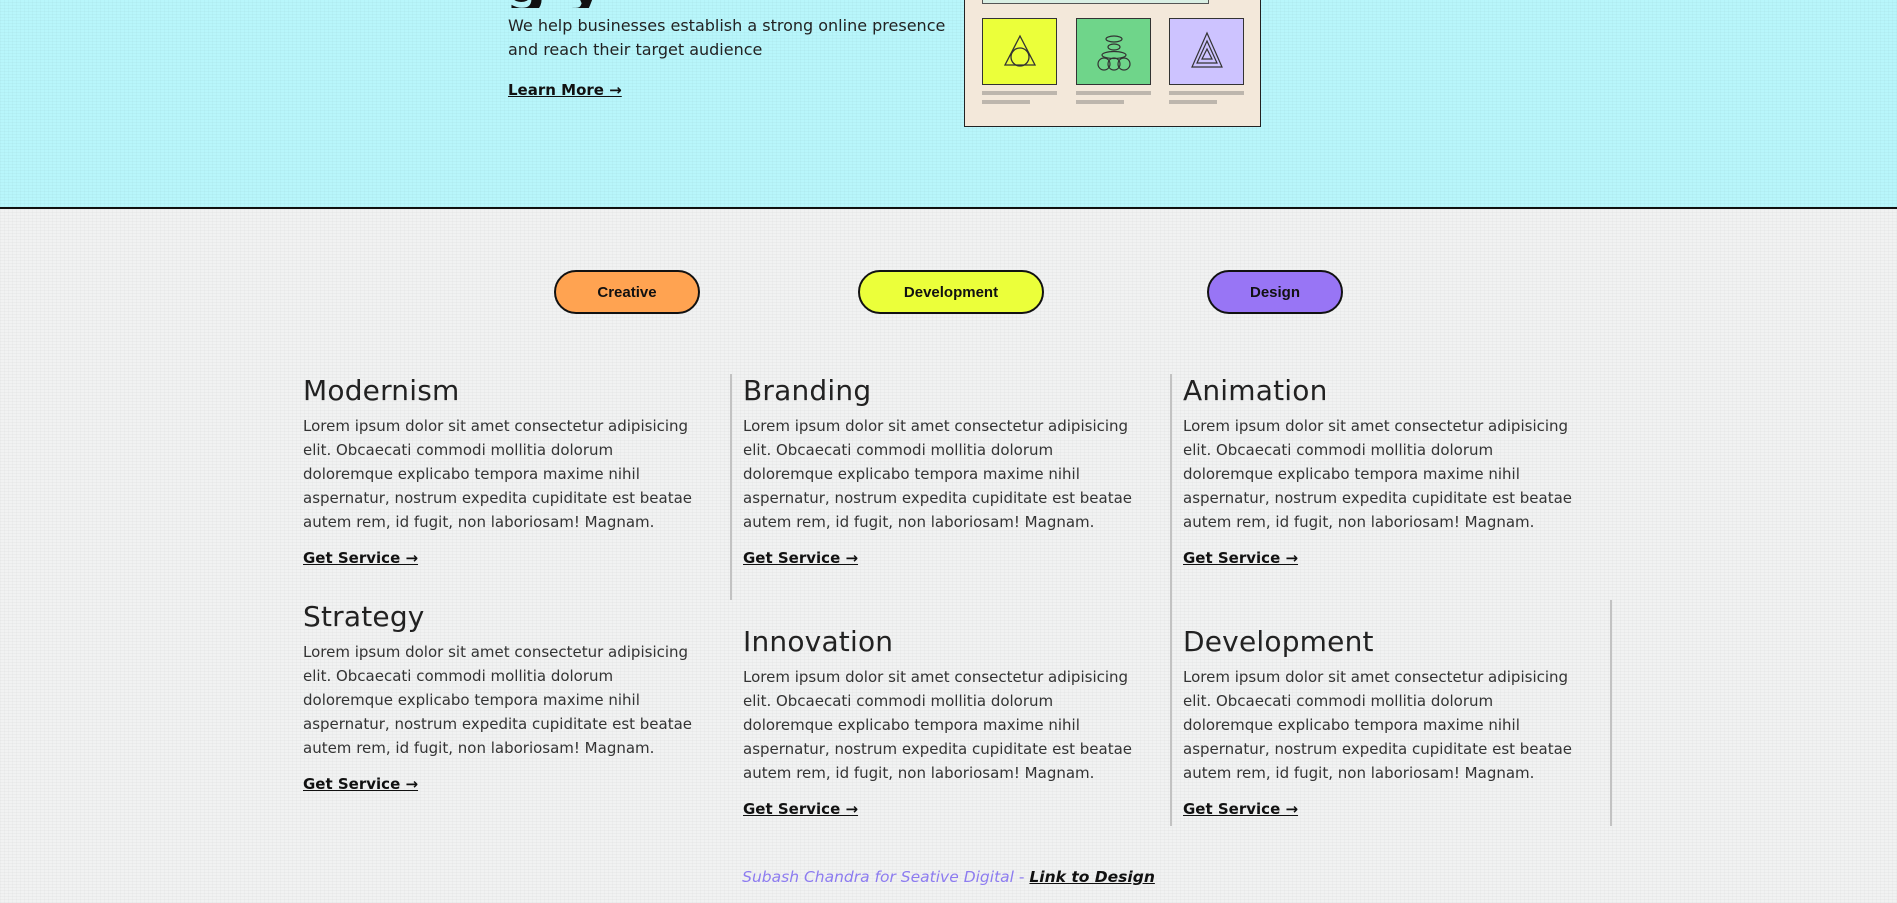 The width and height of the screenshot is (1897, 903). Describe the element at coordinates (878, 877) in the screenshot. I see `footer-credit: Subash Chandra for Seative Digital` at that location.